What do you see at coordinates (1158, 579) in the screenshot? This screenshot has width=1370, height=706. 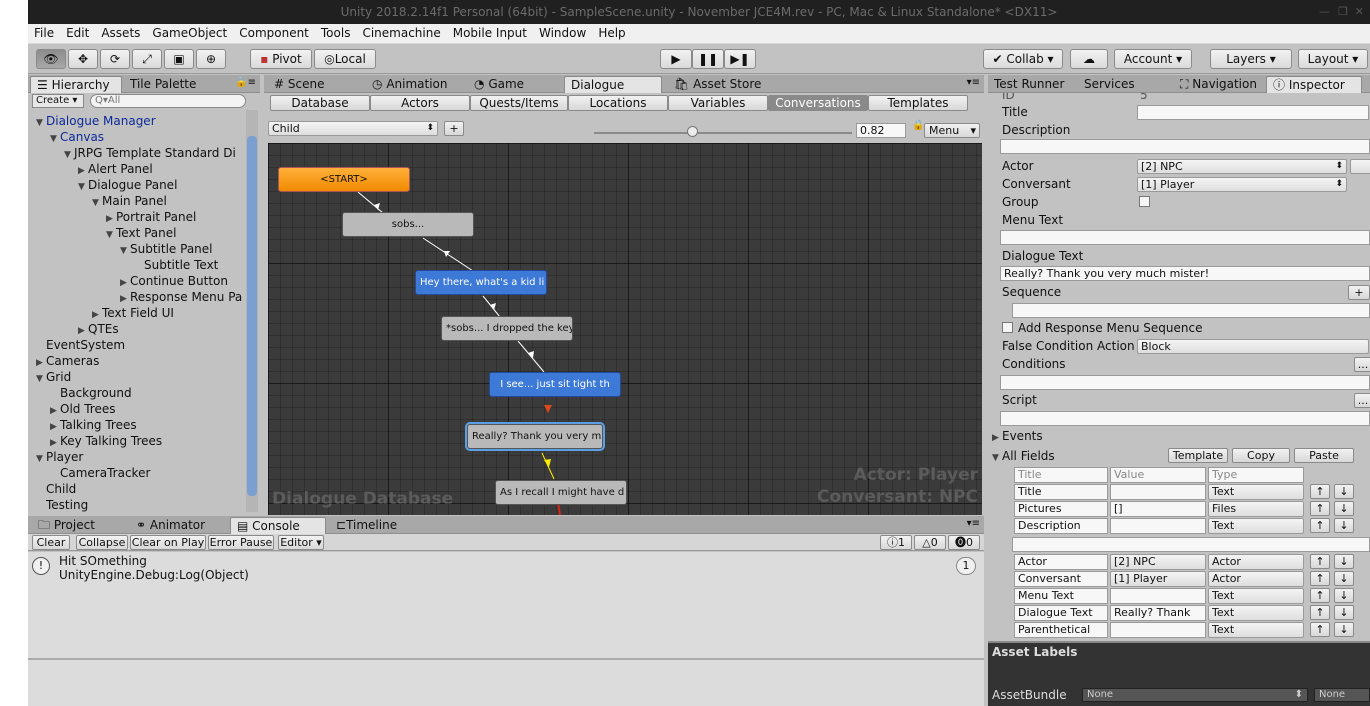 I see `field-value: [1] Player` at bounding box center [1158, 579].